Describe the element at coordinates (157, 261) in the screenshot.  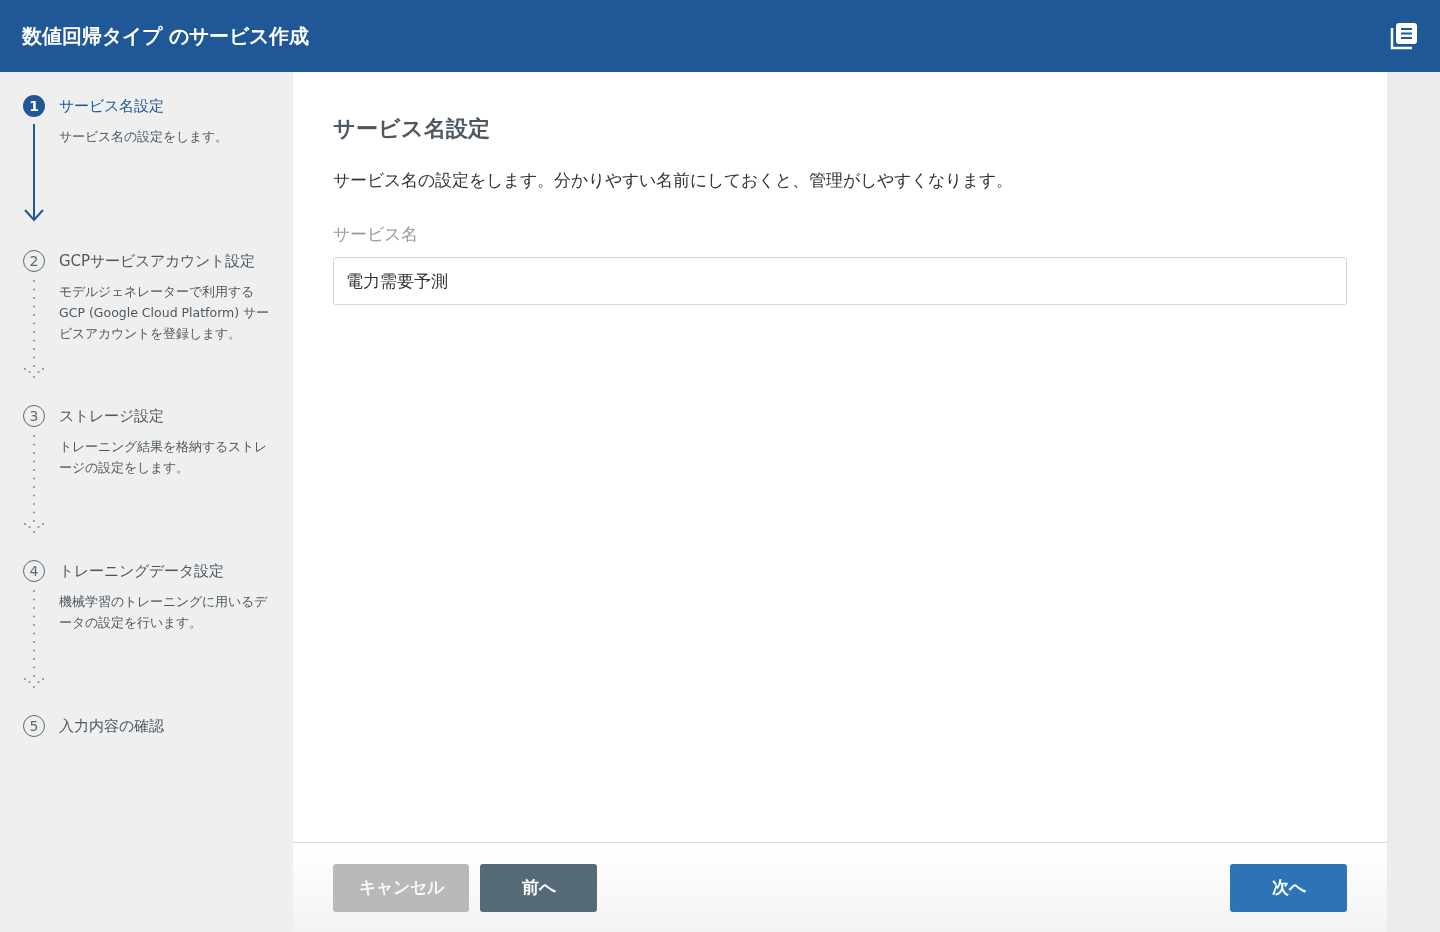
I see `step-title: GCPサービスアカウント設定` at that location.